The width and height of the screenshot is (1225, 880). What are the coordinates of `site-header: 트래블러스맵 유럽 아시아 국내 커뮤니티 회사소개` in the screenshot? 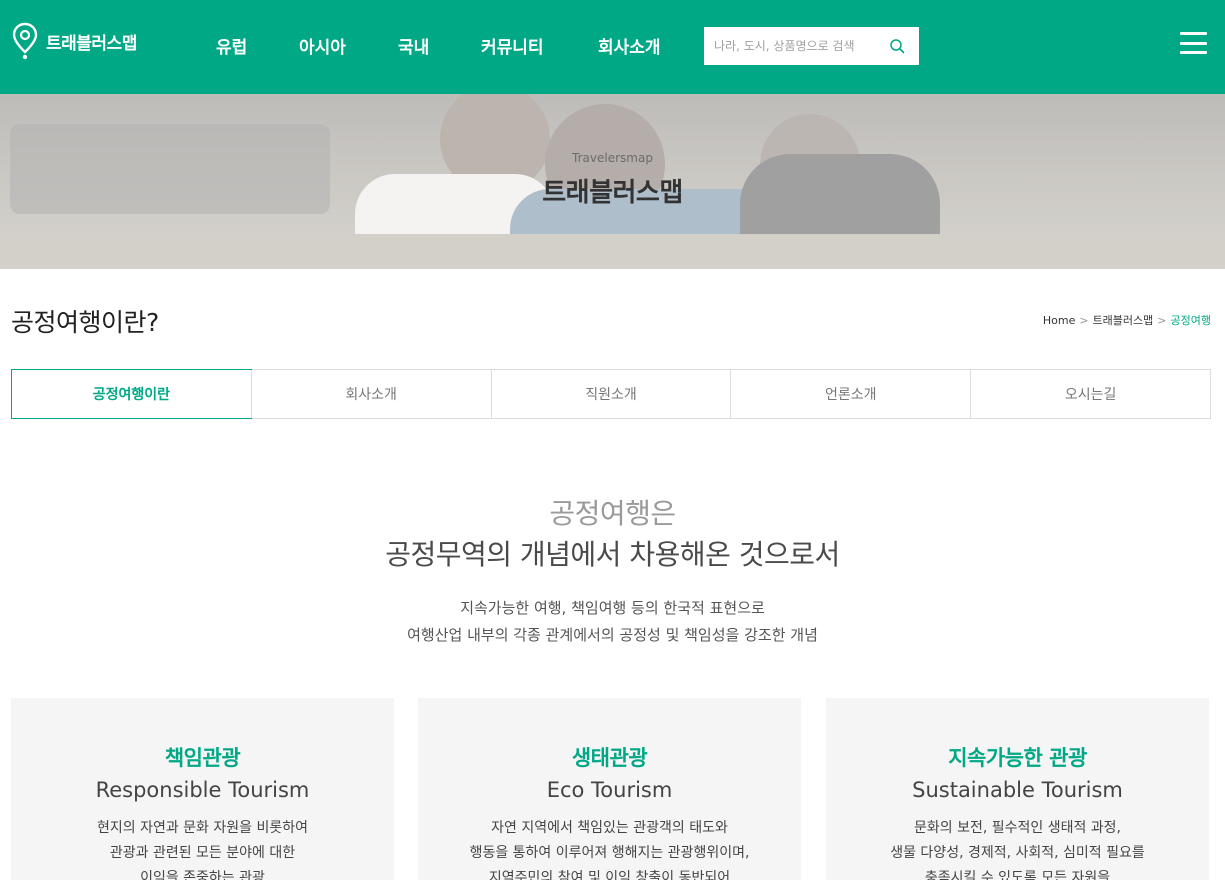 It's located at (612, 47).